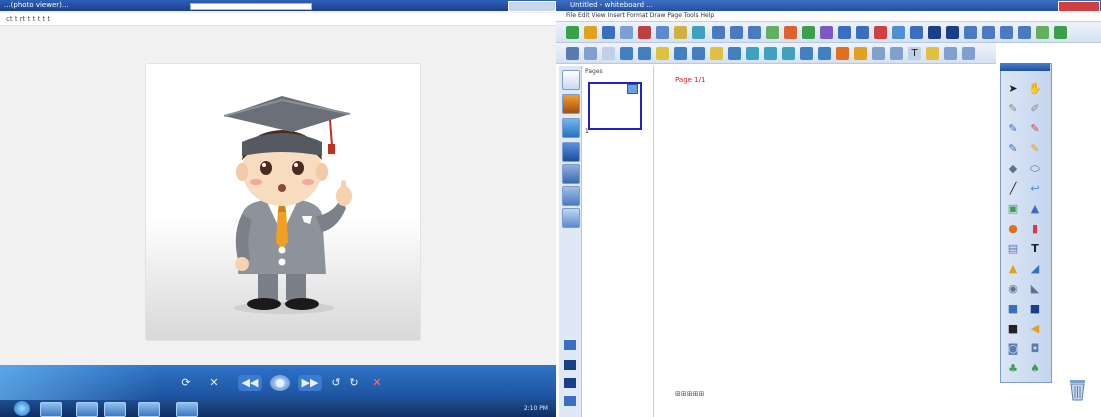  What do you see at coordinates (1035, 229) in the screenshot?
I see `chart-icon: ▮` at bounding box center [1035, 229].